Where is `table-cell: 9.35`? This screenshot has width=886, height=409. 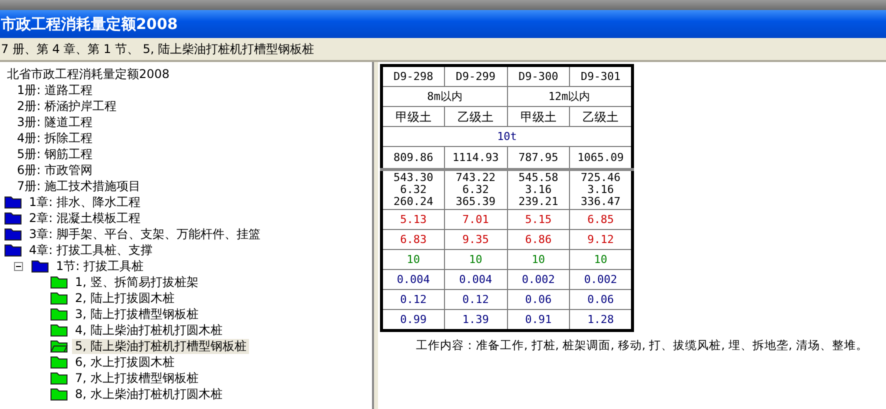 table-cell: 9.35 is located at coordinates (475, 240).